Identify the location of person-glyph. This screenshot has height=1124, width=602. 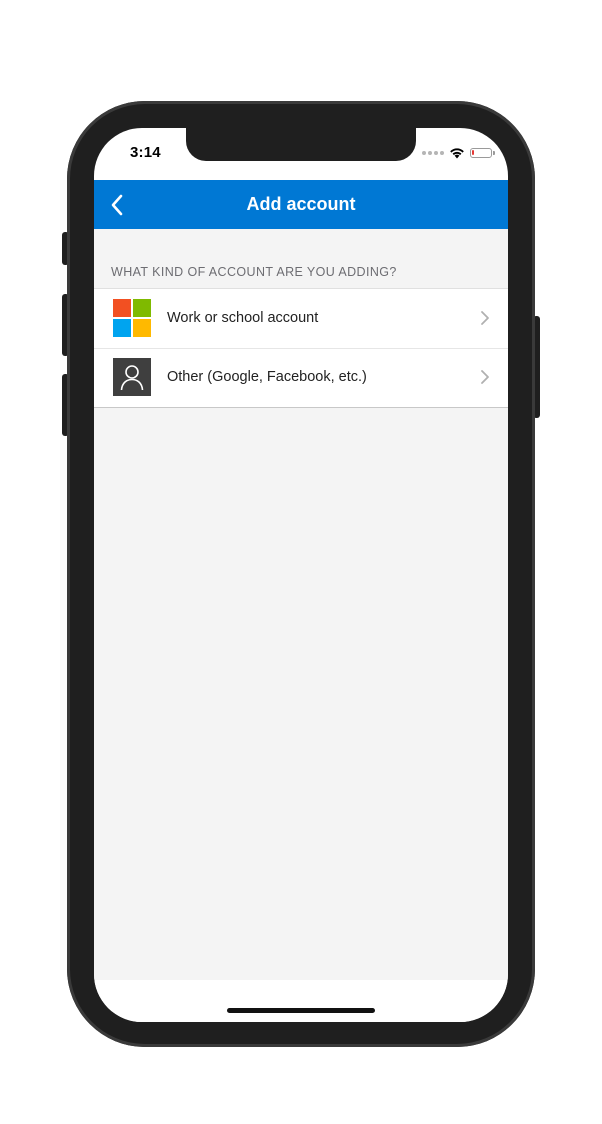
(132, 378).